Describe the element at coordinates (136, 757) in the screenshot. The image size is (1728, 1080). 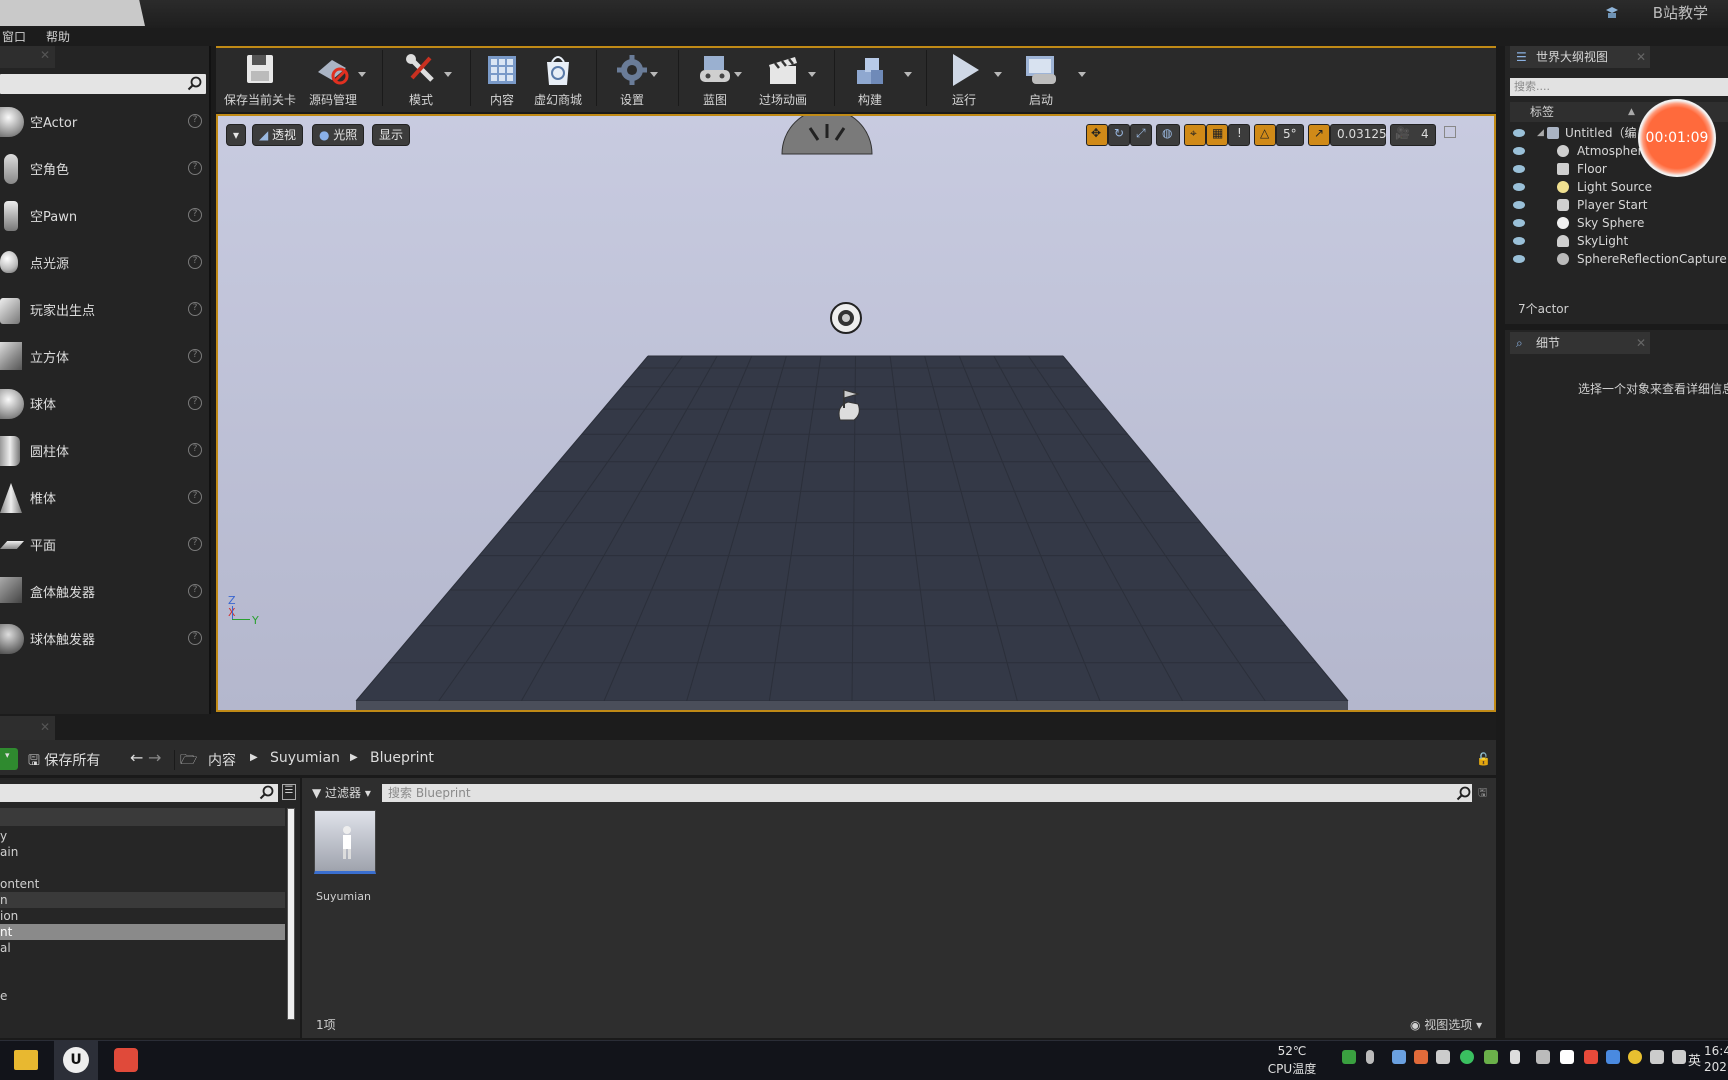
I see `back-arrow-icon: ←` at that location.